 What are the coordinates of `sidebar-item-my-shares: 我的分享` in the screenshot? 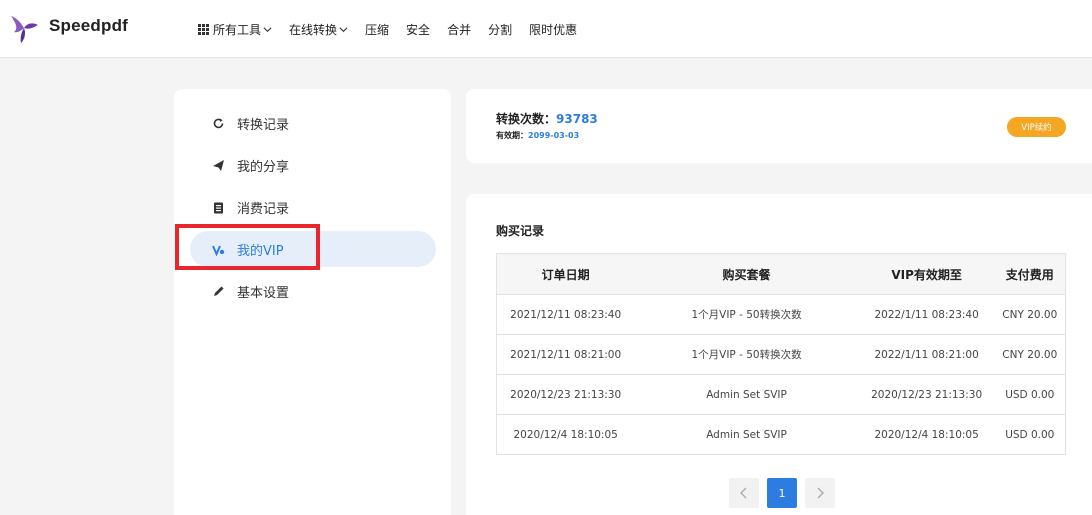 It's located at (313, 165).